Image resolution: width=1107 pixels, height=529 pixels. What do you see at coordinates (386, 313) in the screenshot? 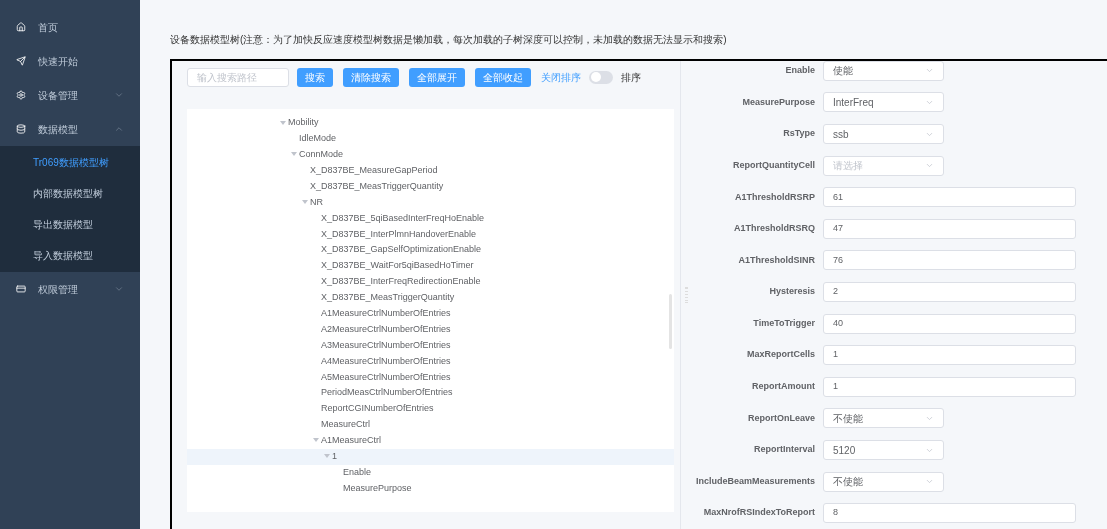
I see `tree-node: A1MeasureCtrlNumberOfEntries` at bounding box center [386, 313].